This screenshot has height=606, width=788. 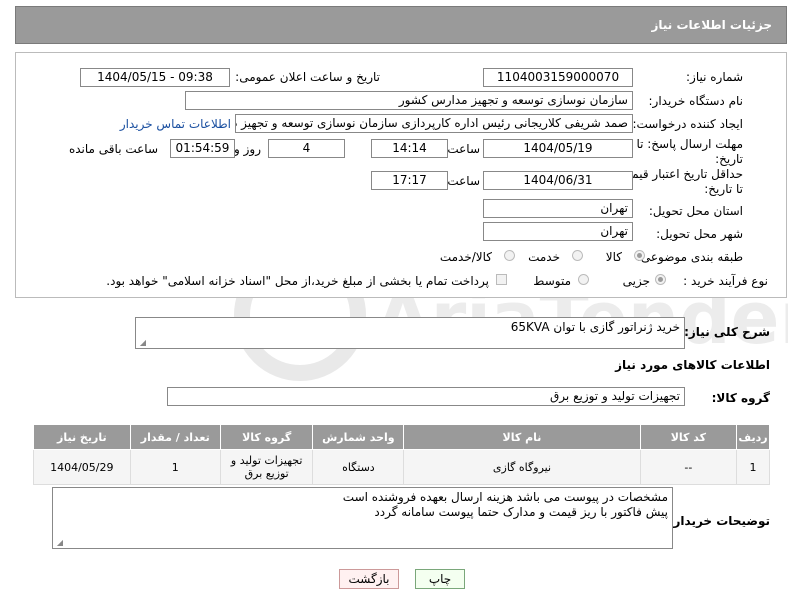 I want to click on deadline-label: مهلت ارسال پاسخ: تا, so click(x=689, y=144).